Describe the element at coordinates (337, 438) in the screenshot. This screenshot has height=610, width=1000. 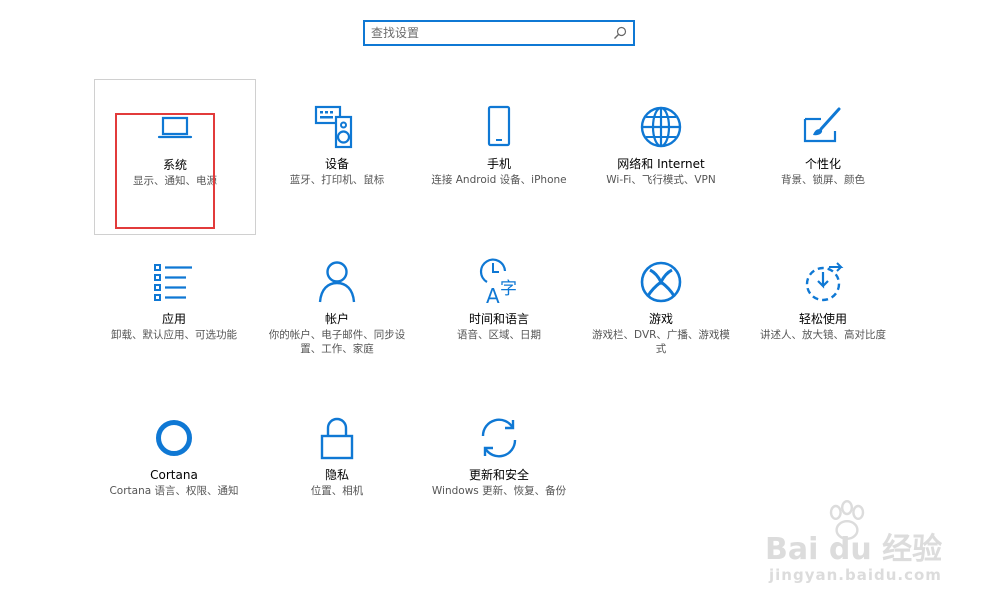
I see `lock-icon` at that location.